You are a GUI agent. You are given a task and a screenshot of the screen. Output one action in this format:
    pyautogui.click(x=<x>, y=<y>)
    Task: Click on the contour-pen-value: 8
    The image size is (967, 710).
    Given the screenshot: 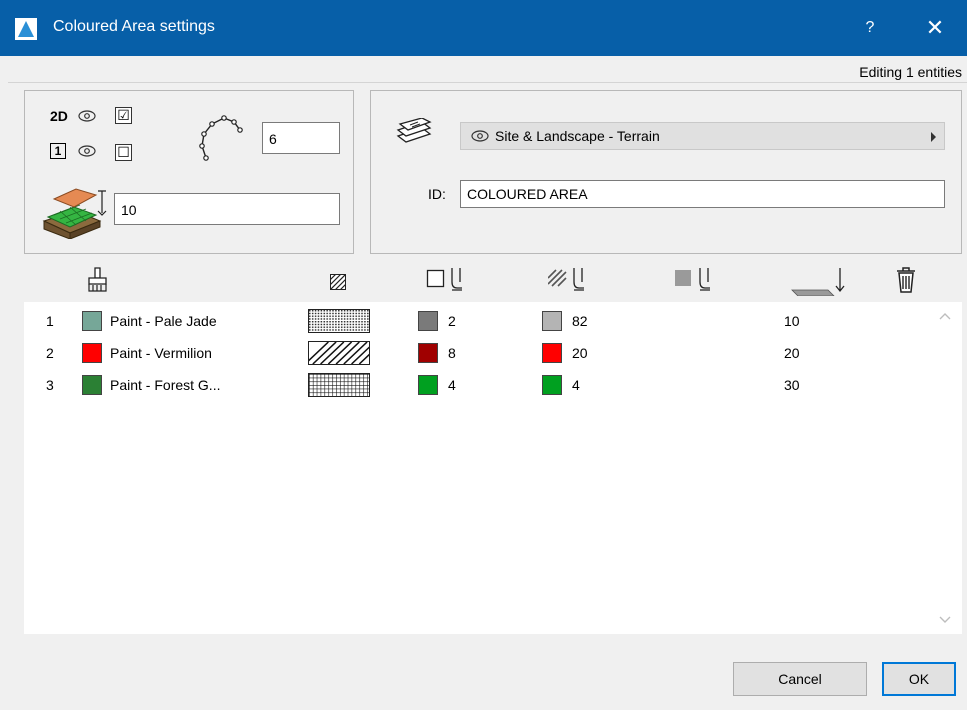 What is the action you would take?
    pyautogui.click(x=452, y=353)
    